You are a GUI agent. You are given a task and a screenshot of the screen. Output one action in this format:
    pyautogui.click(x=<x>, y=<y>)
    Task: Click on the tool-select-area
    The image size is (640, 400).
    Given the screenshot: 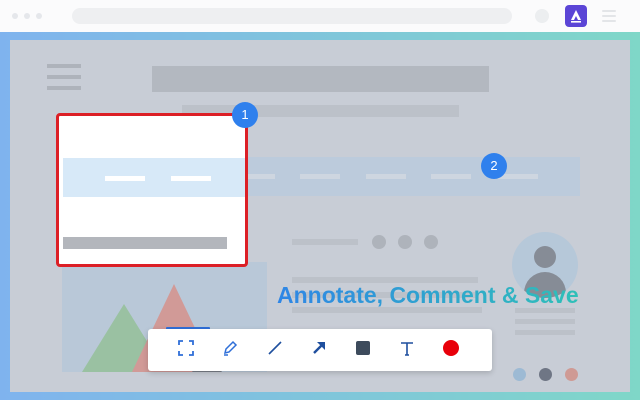 What is the action you would take?
    pyautogui.click(x=186, y=350)
    